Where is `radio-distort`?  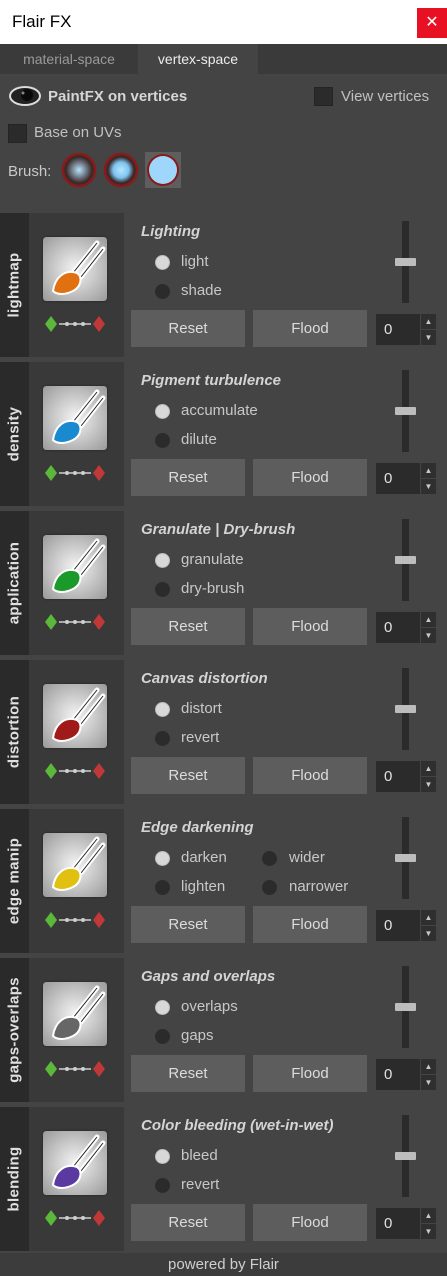
radio-distort is located at coordinates (162, 709).